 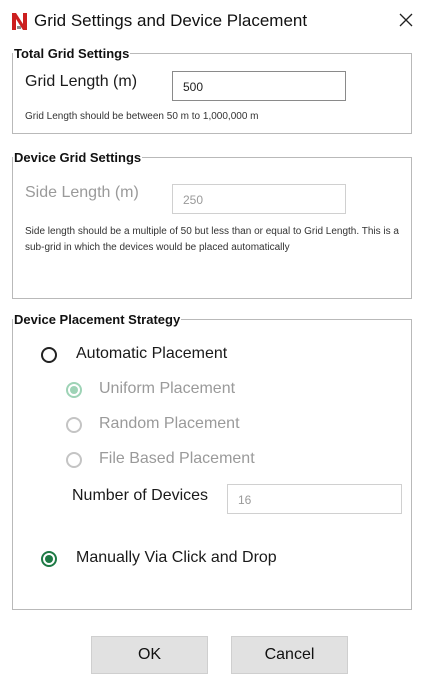 I want to click on uniform-placement-label: Uniform Placement, so click(x=167, y=389).